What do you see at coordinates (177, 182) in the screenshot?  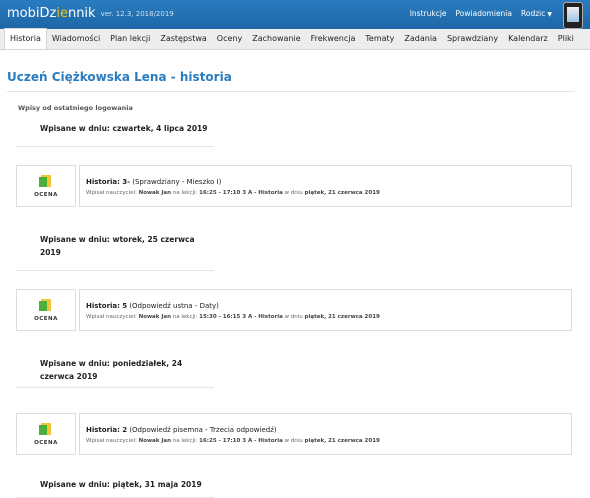 I see `grade-description: (Sprawdziany - Mieszko I)` at bounding box center [177, 182].